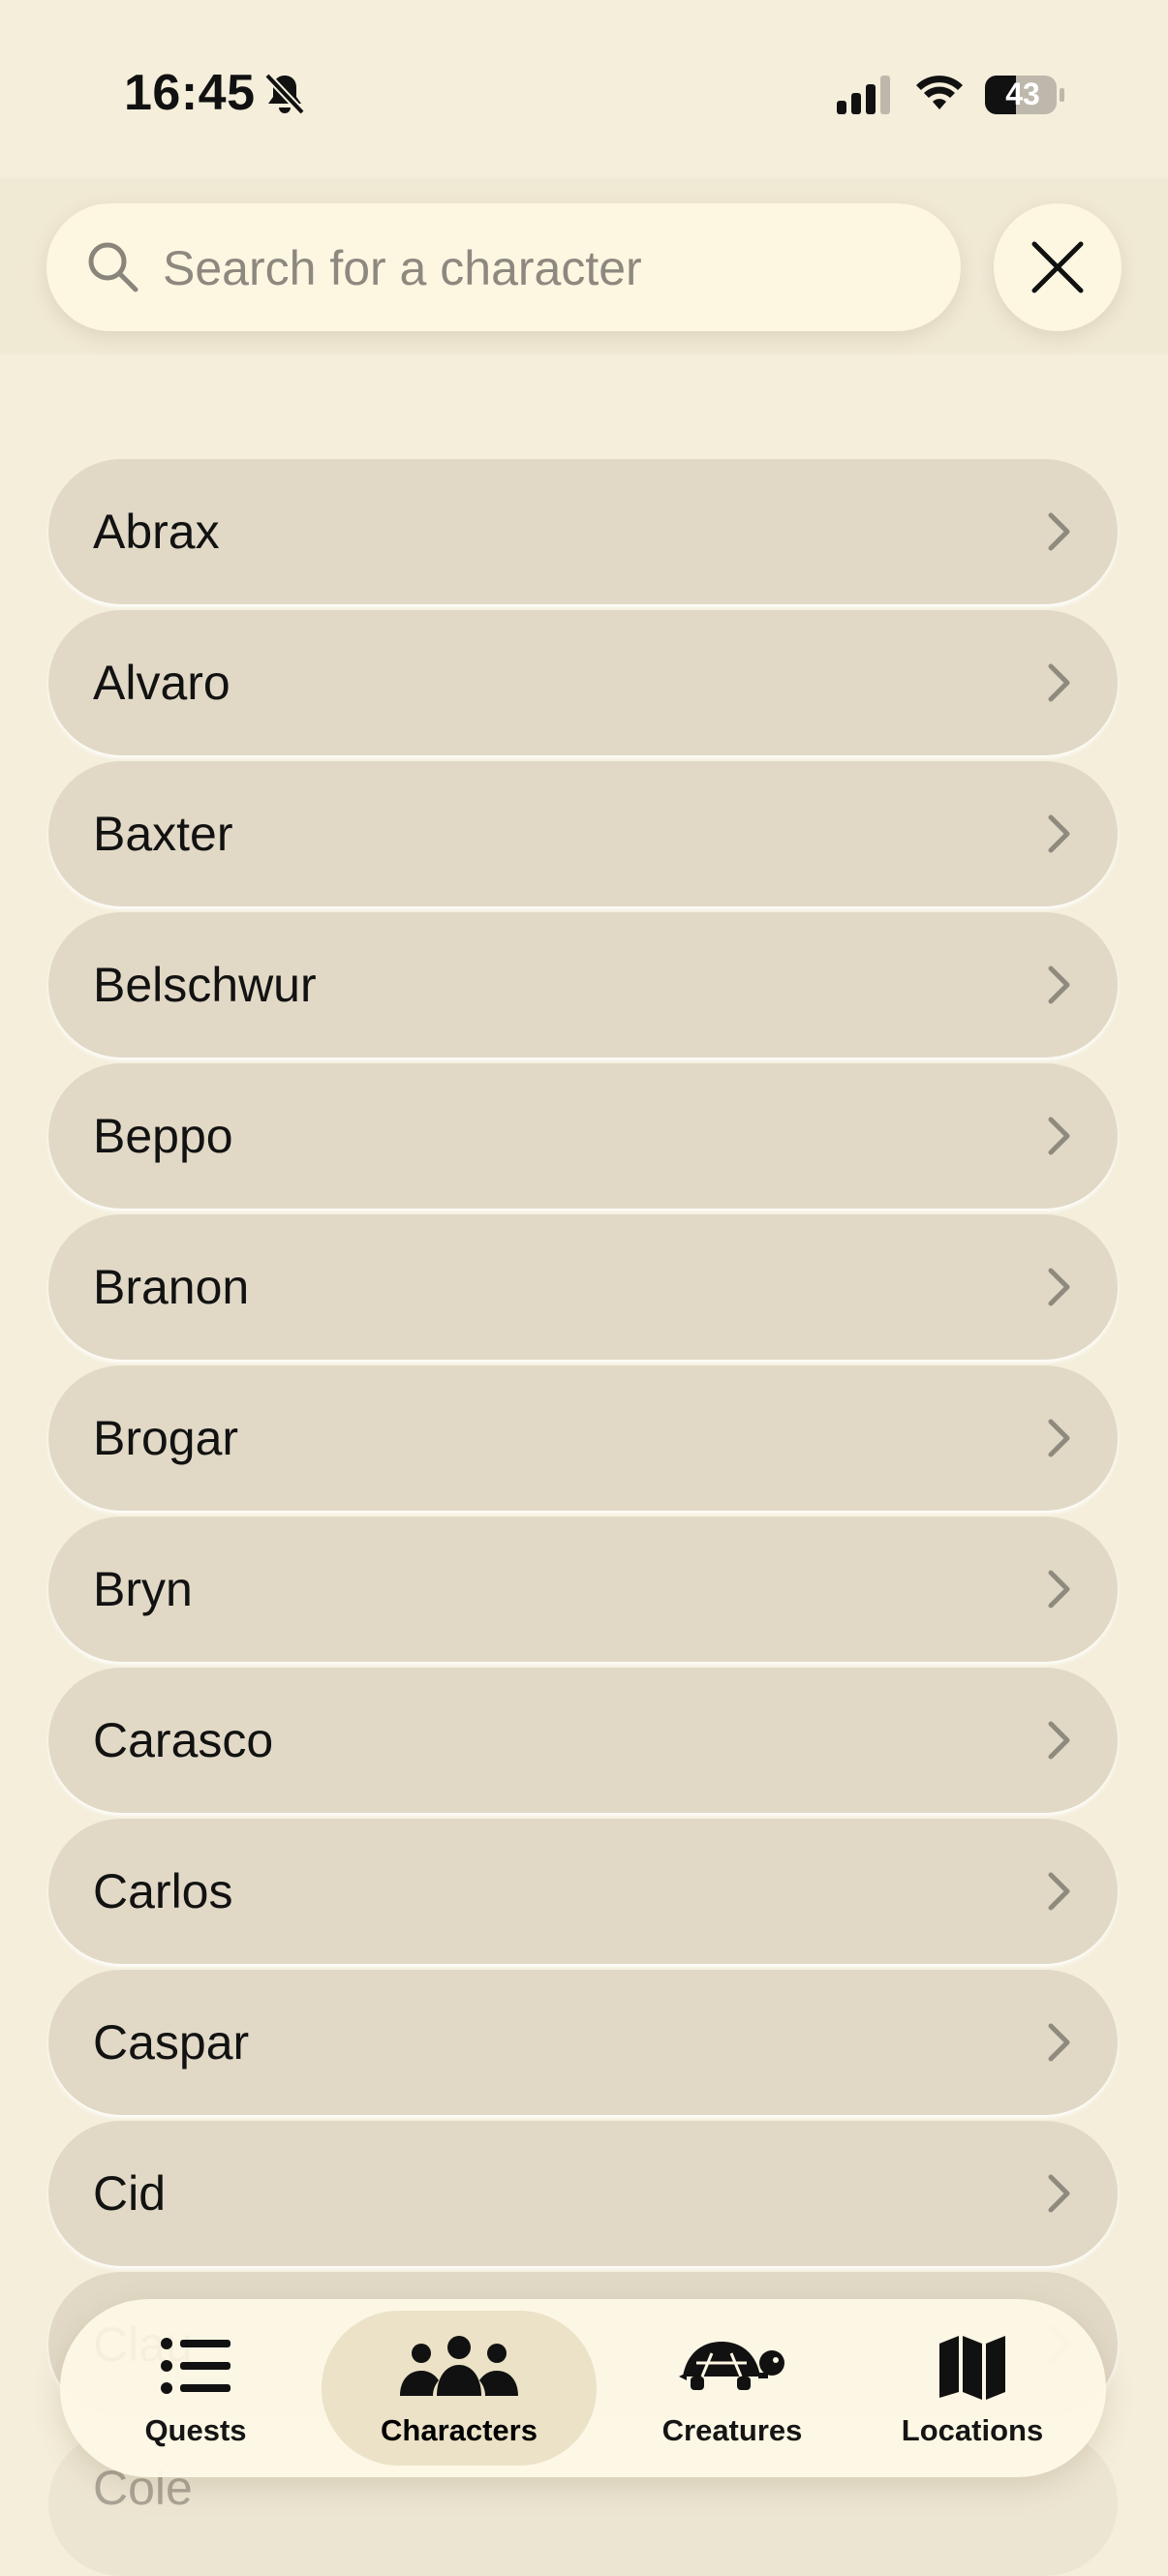 The height and width of the screenshot is (2576, 1168). What do you see at coordinates (583, 1287) in the screenshot?
I see `list-item: Branon` at bounding box center [583, 1287].